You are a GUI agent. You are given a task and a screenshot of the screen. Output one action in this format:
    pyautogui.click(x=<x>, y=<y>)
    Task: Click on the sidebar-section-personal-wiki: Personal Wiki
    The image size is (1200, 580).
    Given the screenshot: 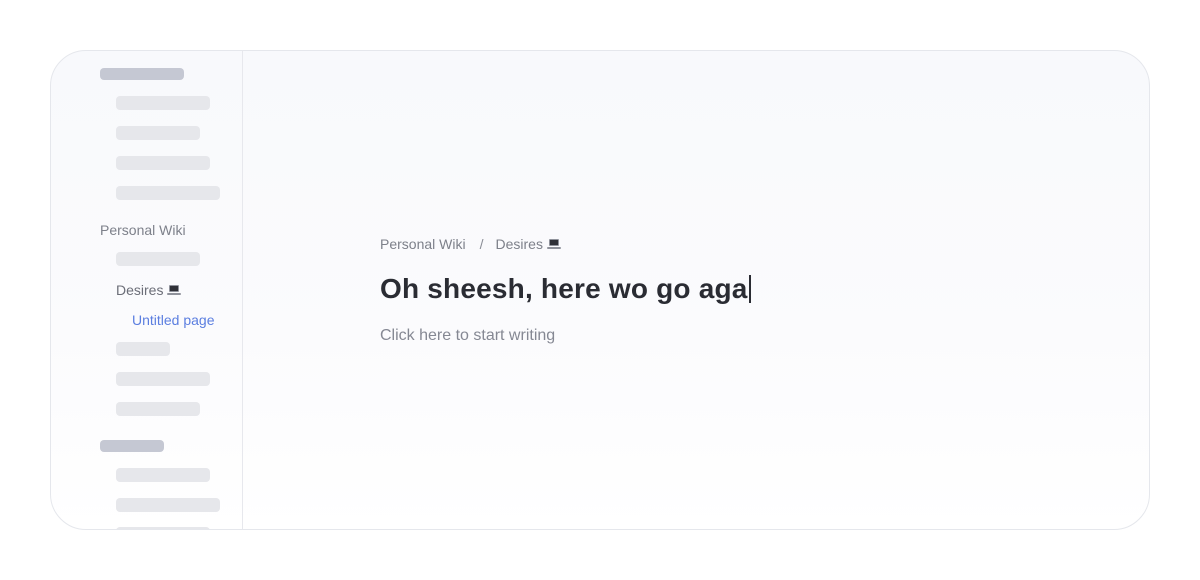 What is the action you would take?
    pyautogui.click(x=143, y=230)
    